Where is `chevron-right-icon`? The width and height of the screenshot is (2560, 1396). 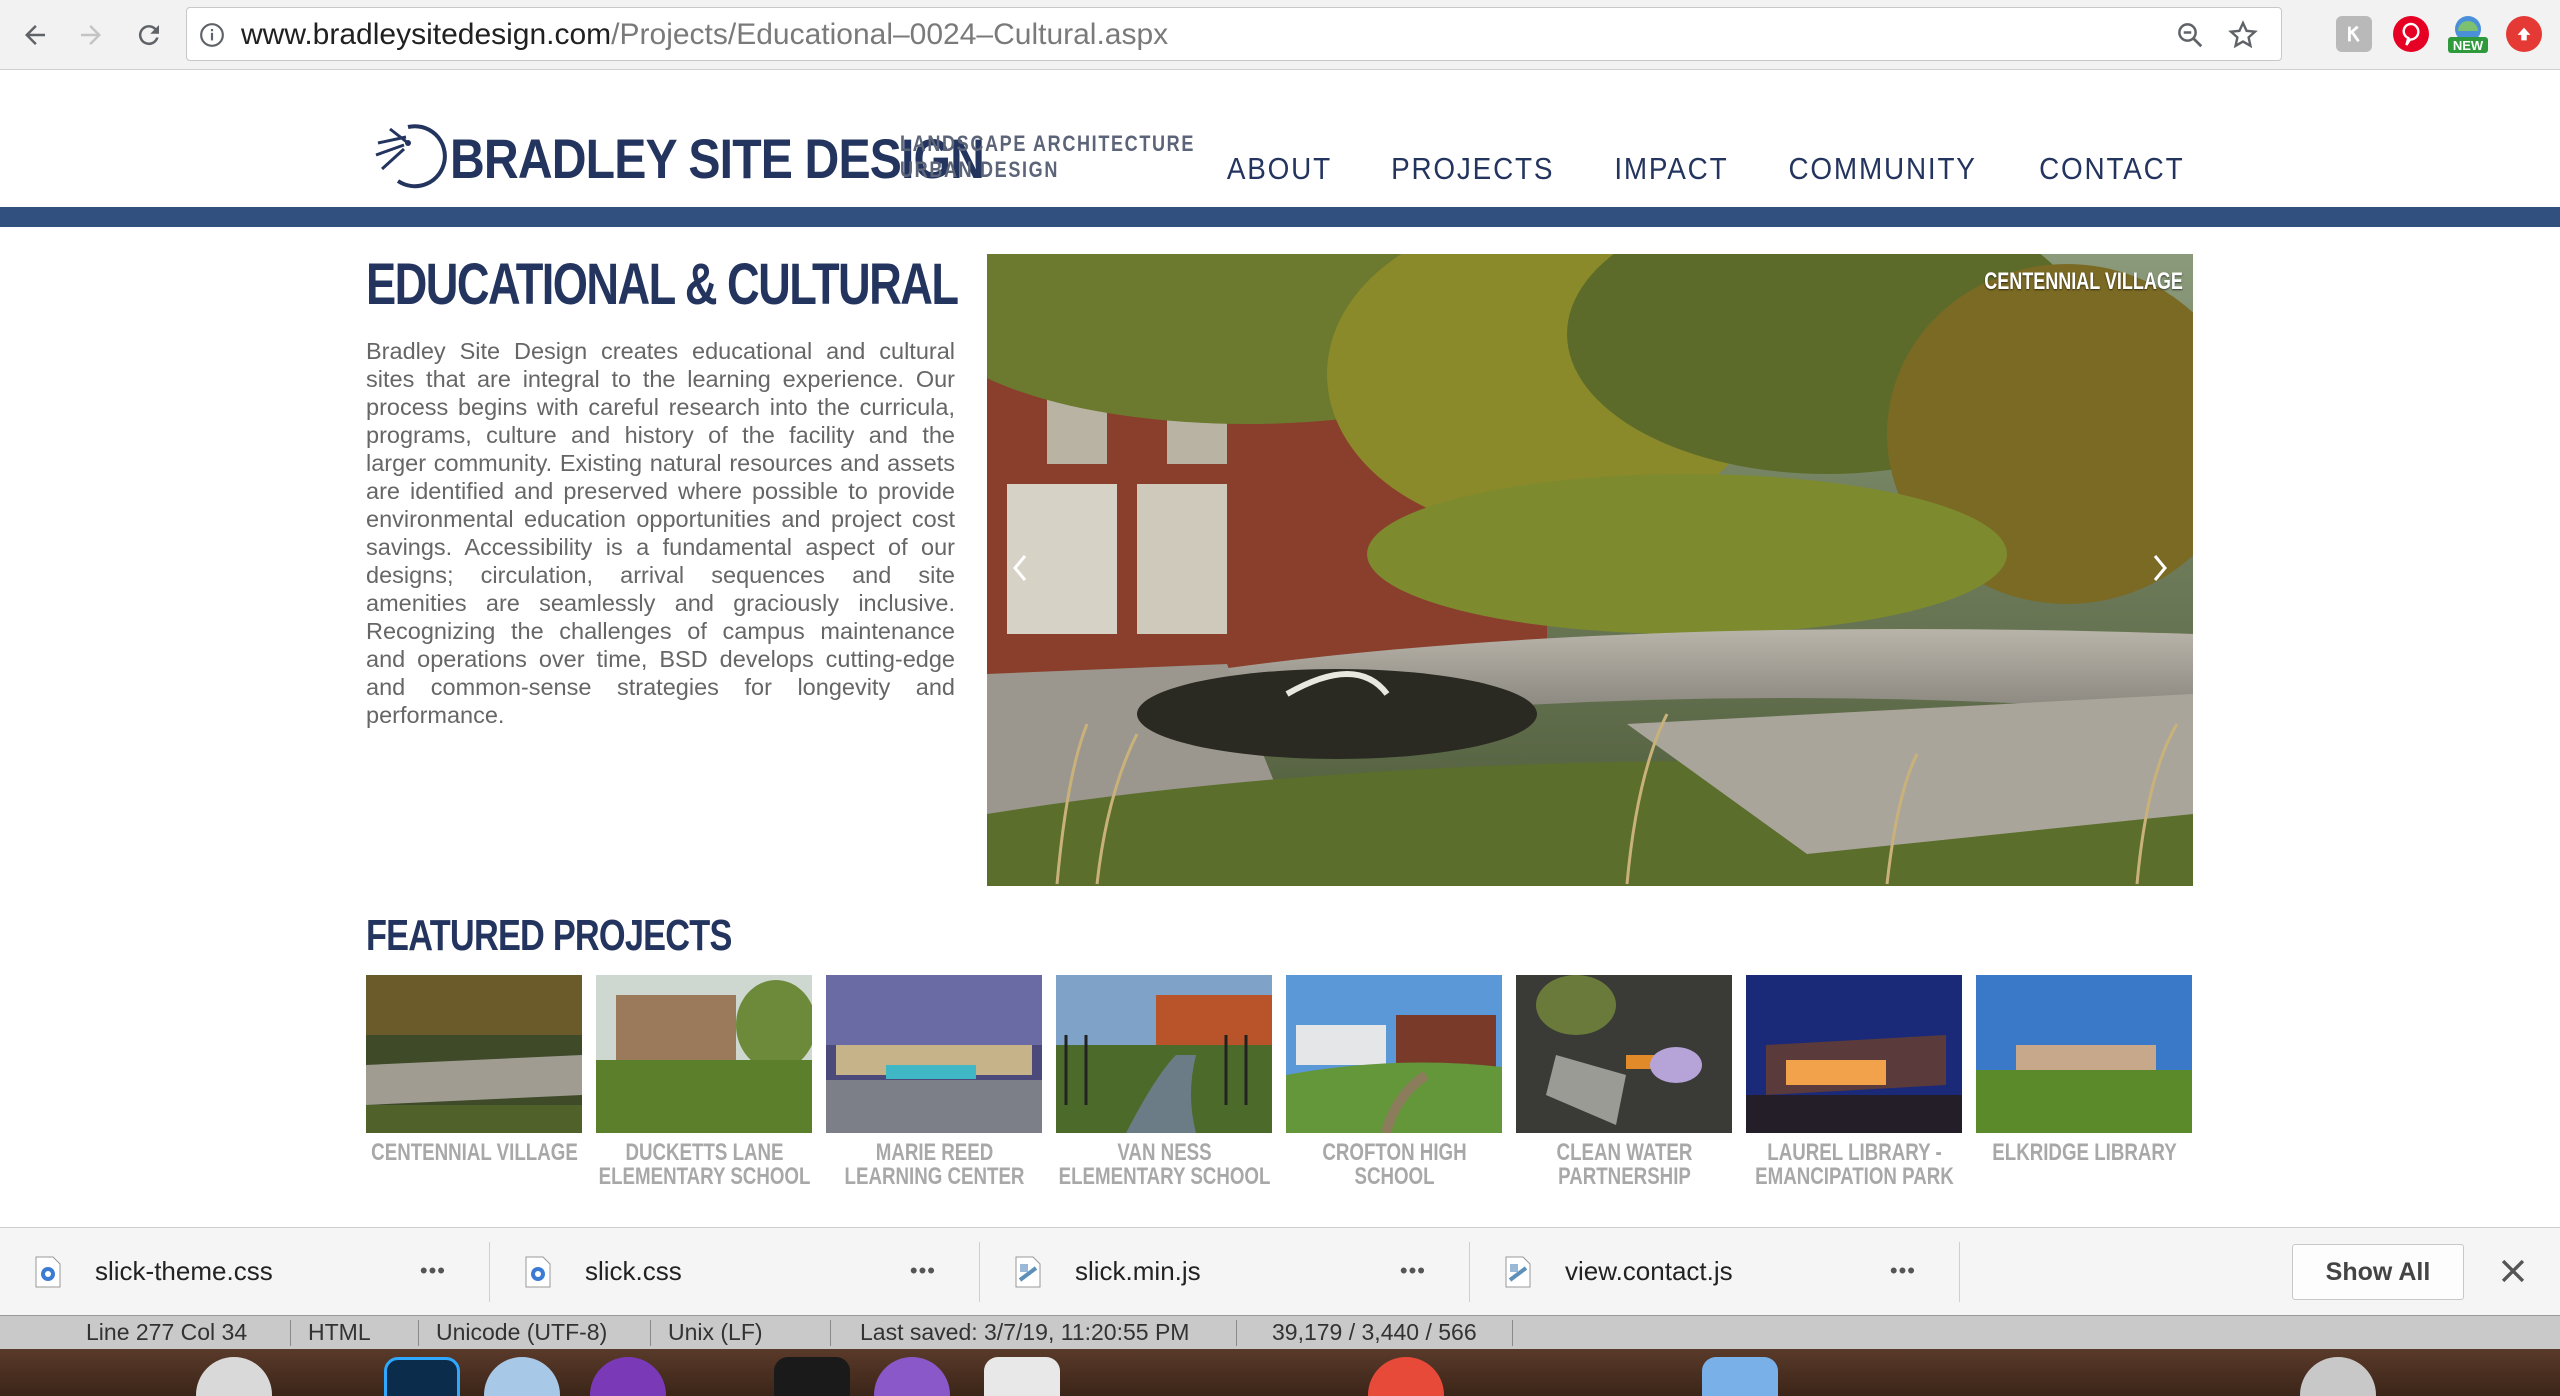
chevron-right-icon is located at coordinates (2160, 568).